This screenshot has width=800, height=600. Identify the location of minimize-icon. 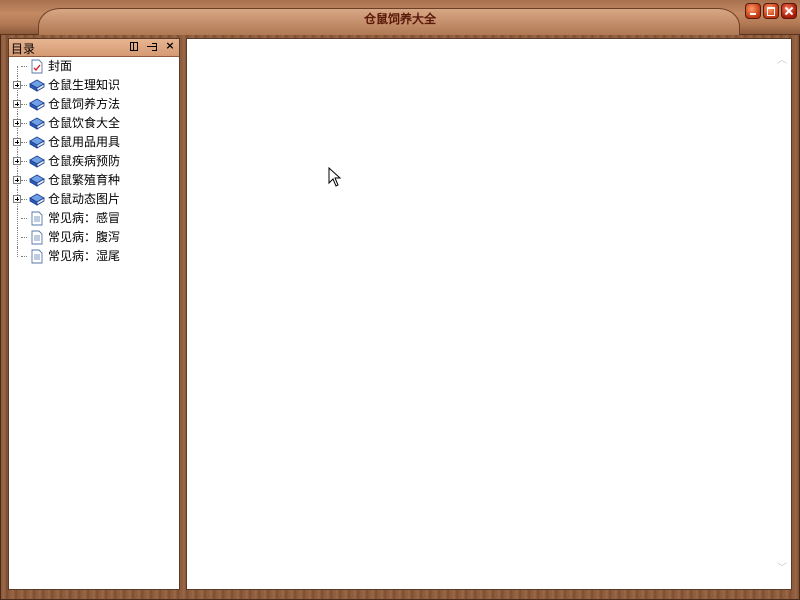
(753, 11).